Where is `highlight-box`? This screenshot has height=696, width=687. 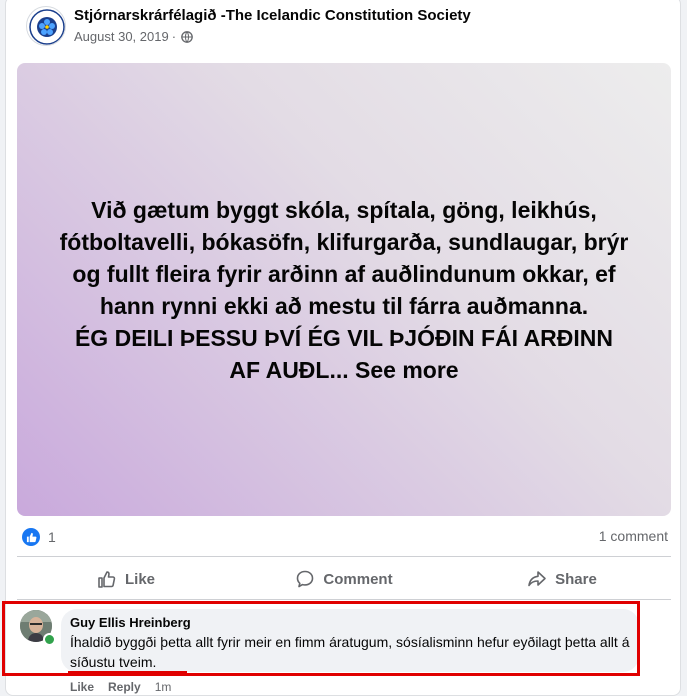 highlight-box is located at coordinates (321, 638).